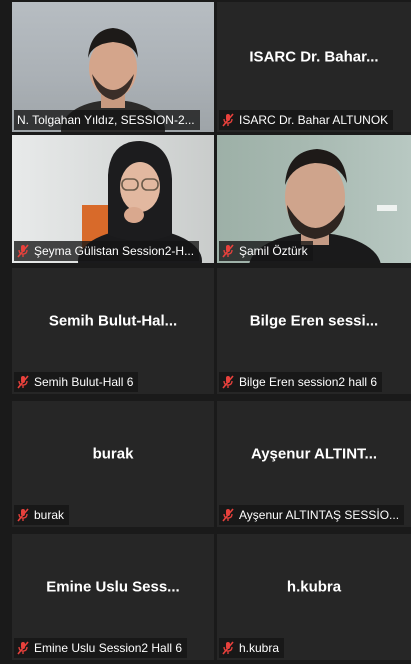  Describe the element at coordinates (308, 382) in the screenshot. I see `participant-name: Bilge Eren session2 hall 6` at that location.